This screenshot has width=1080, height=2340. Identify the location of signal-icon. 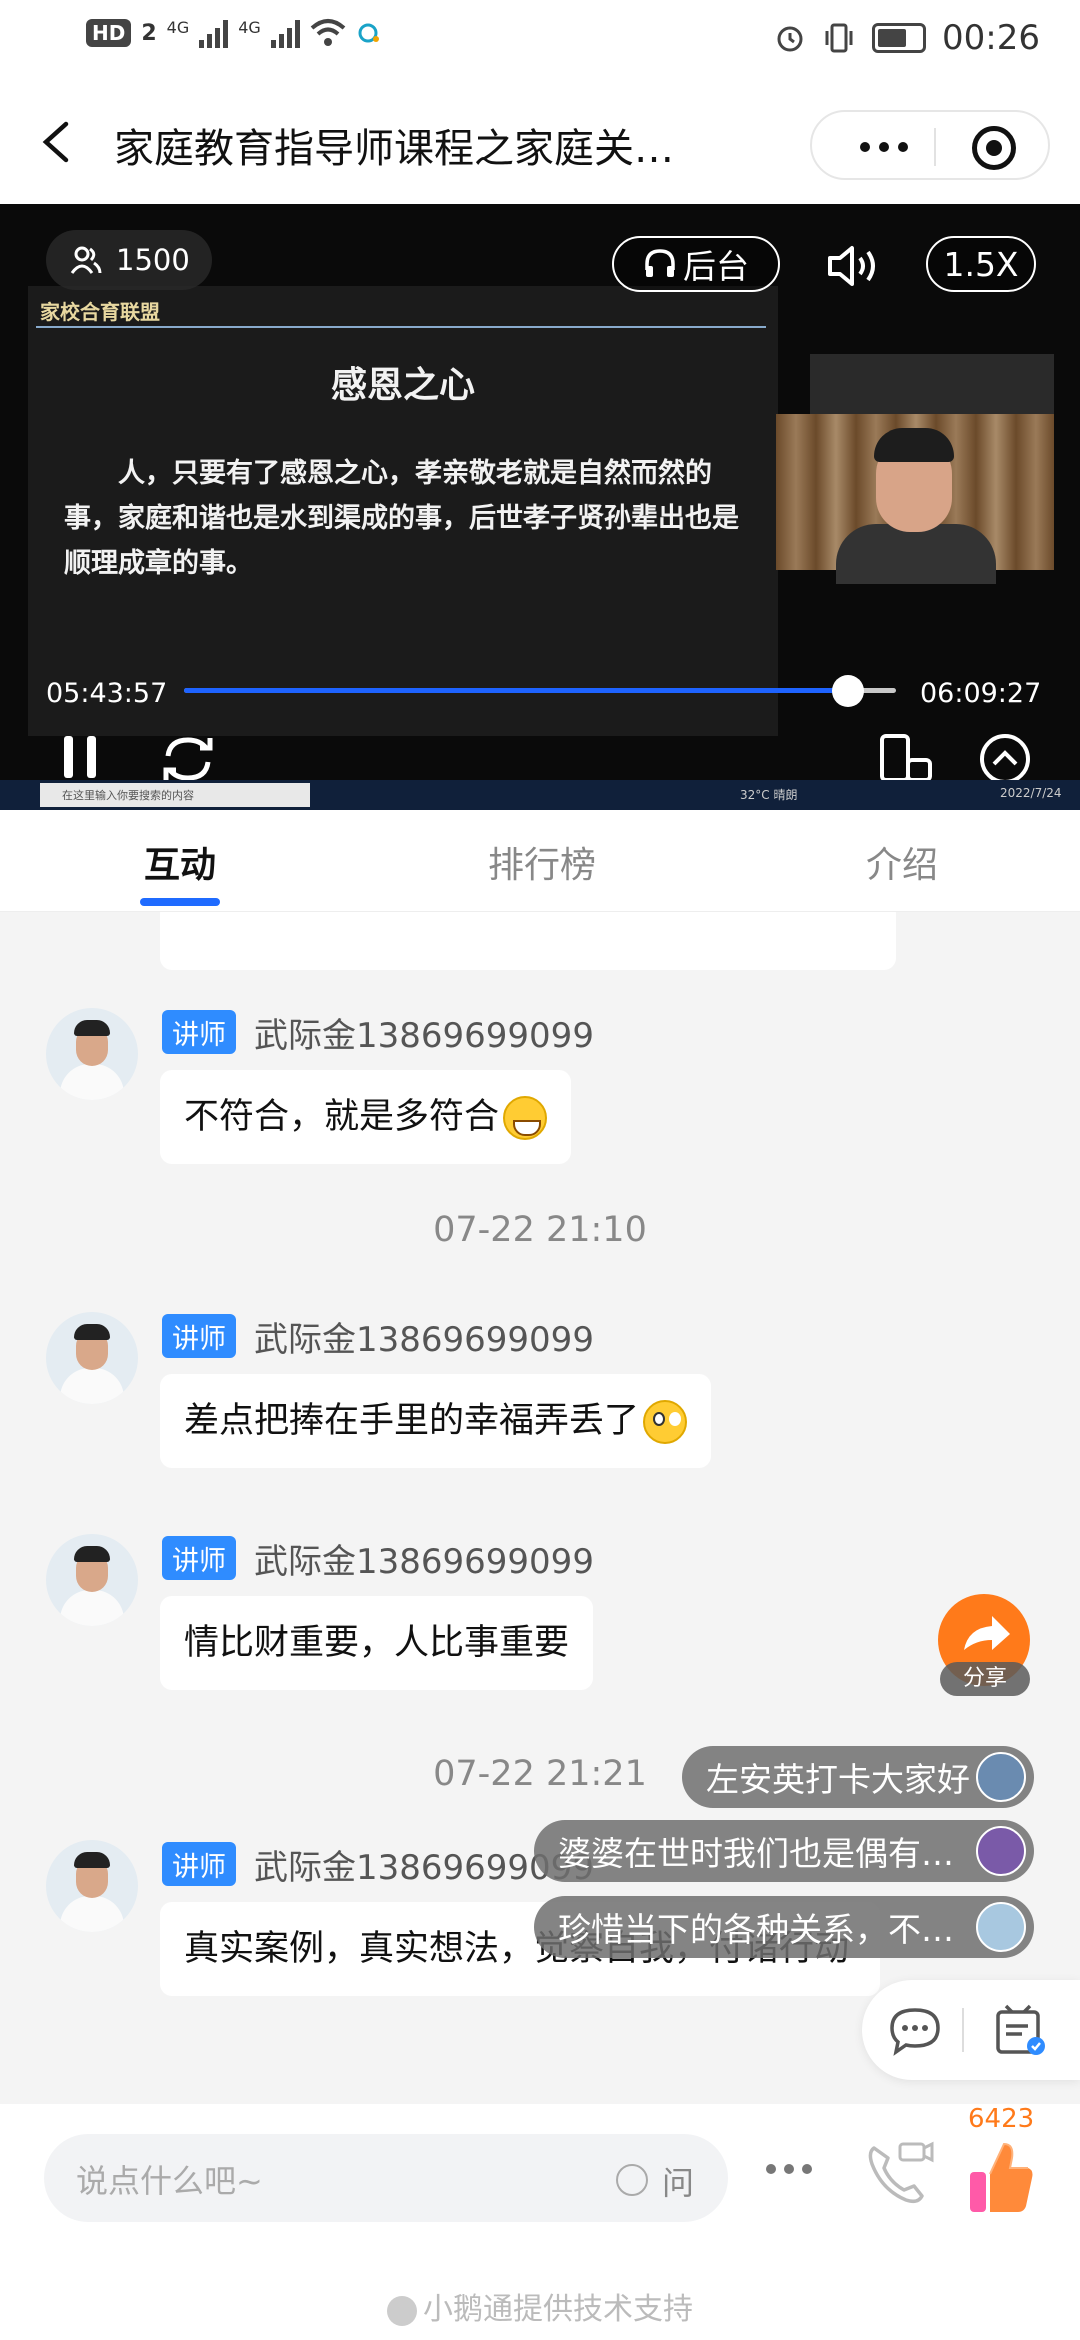
(214, 33).